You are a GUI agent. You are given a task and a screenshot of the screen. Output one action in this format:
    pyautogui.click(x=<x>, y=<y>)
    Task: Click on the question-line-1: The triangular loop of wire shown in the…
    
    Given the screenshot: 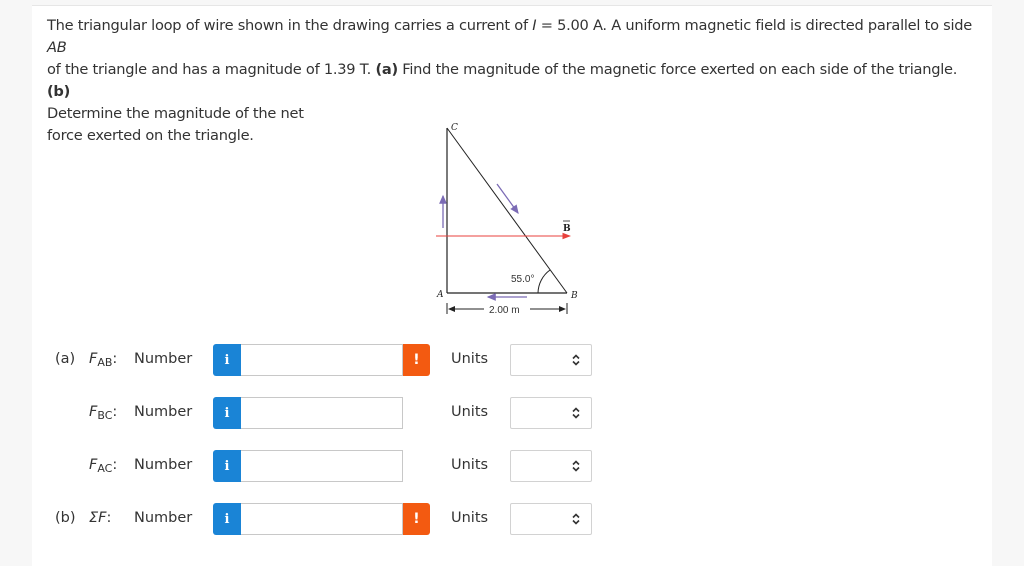 What is the action you would take?
    pyautogui.click(x=510, y=36)
    